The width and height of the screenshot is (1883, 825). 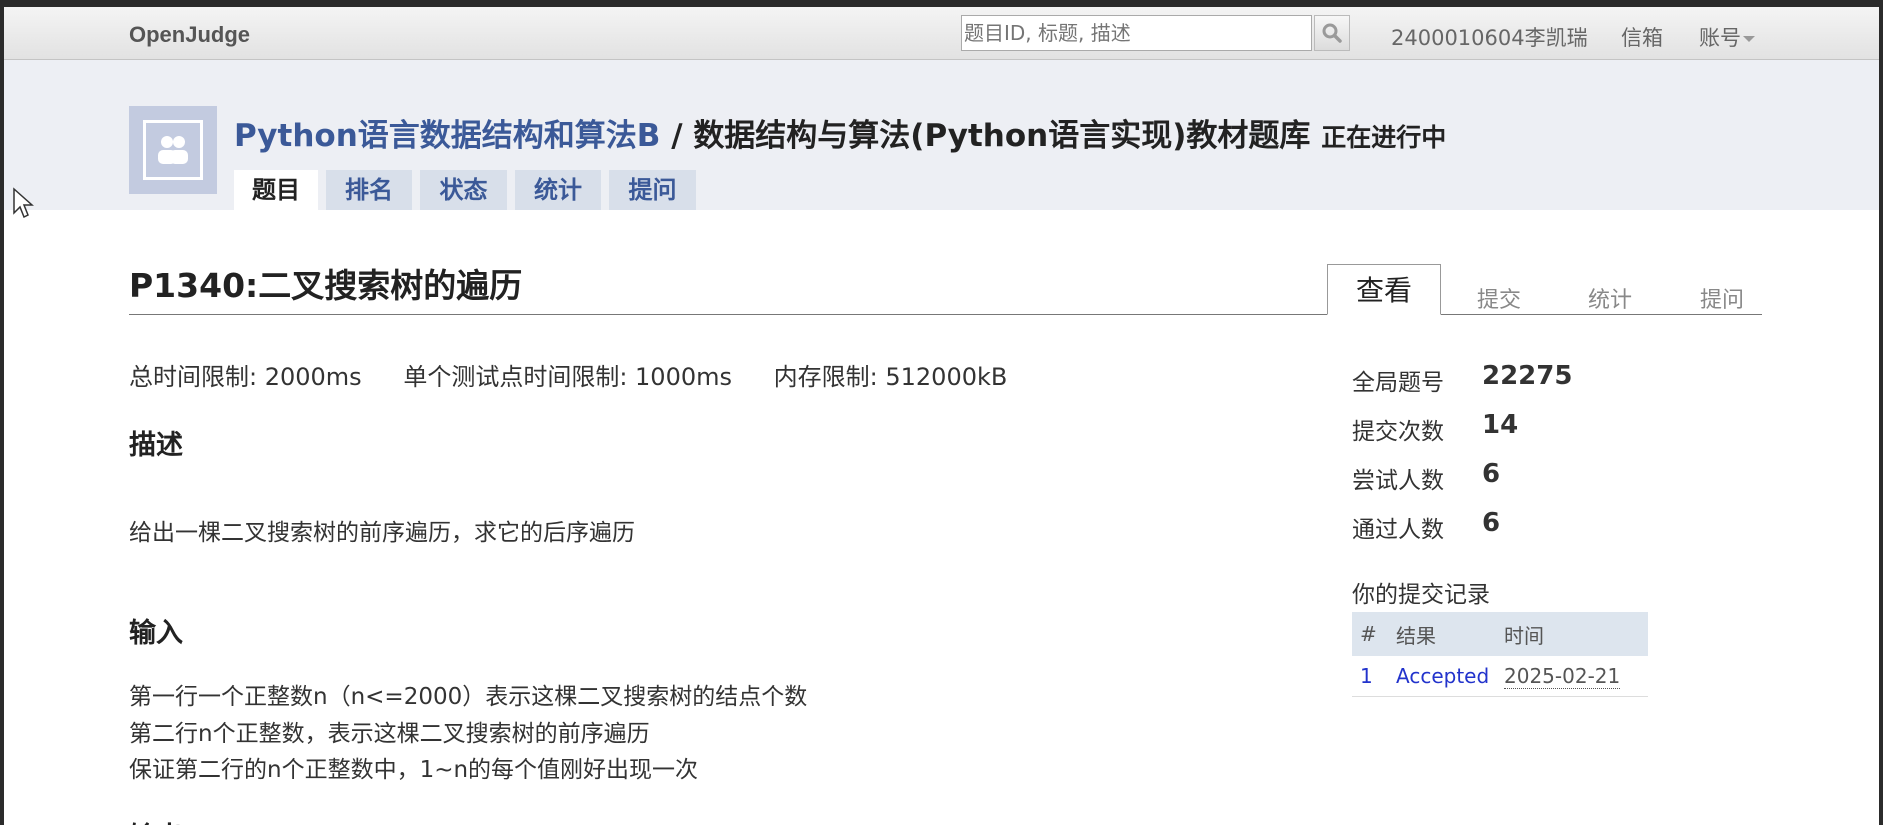 I want to click on column-header: 结果, so click(x=1442, y=634).